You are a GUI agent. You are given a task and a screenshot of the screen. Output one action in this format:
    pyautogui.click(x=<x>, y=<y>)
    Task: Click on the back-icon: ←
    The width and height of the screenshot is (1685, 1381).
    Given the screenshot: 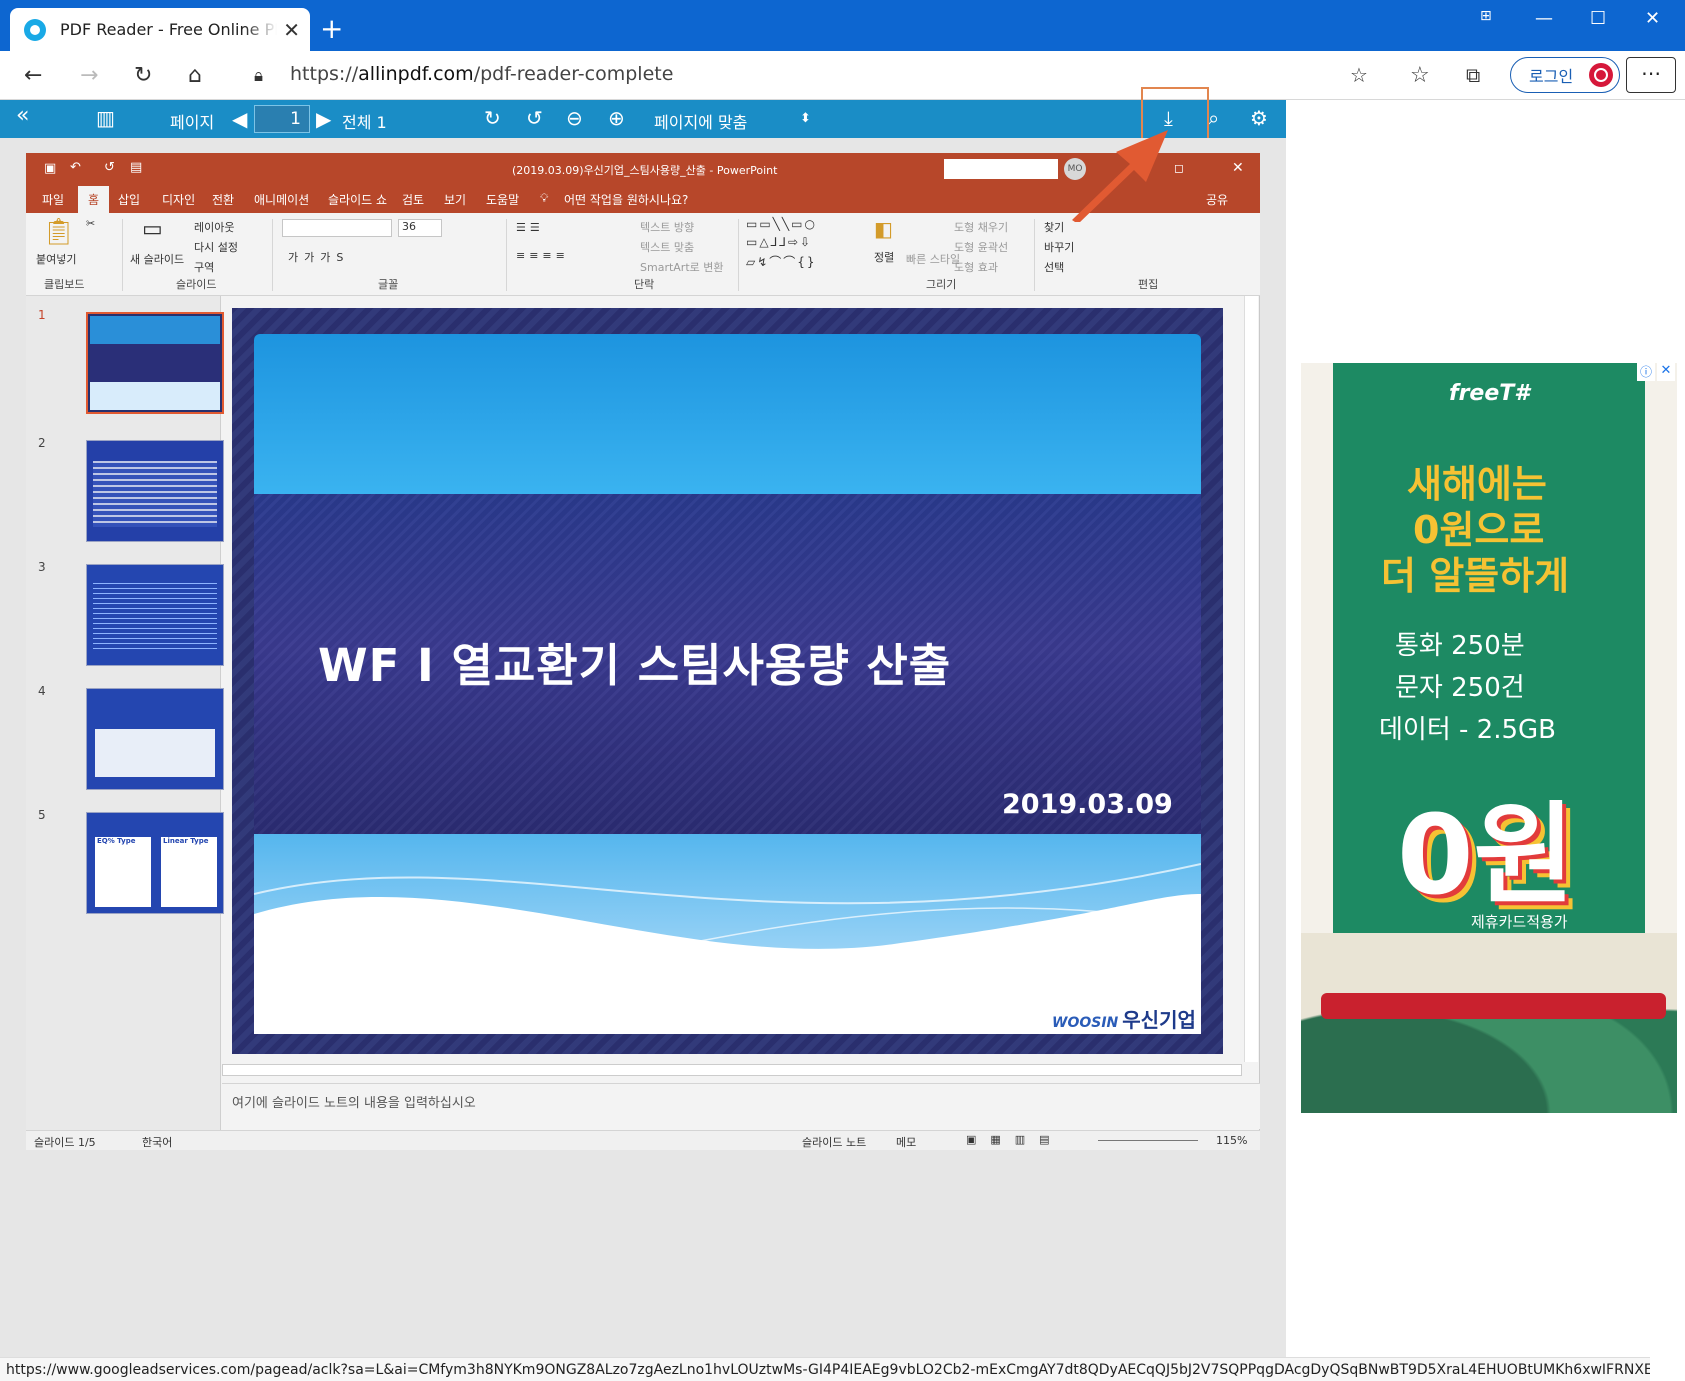 What is the action you would take?
    pyautogui.click(x=33, y=75)
    